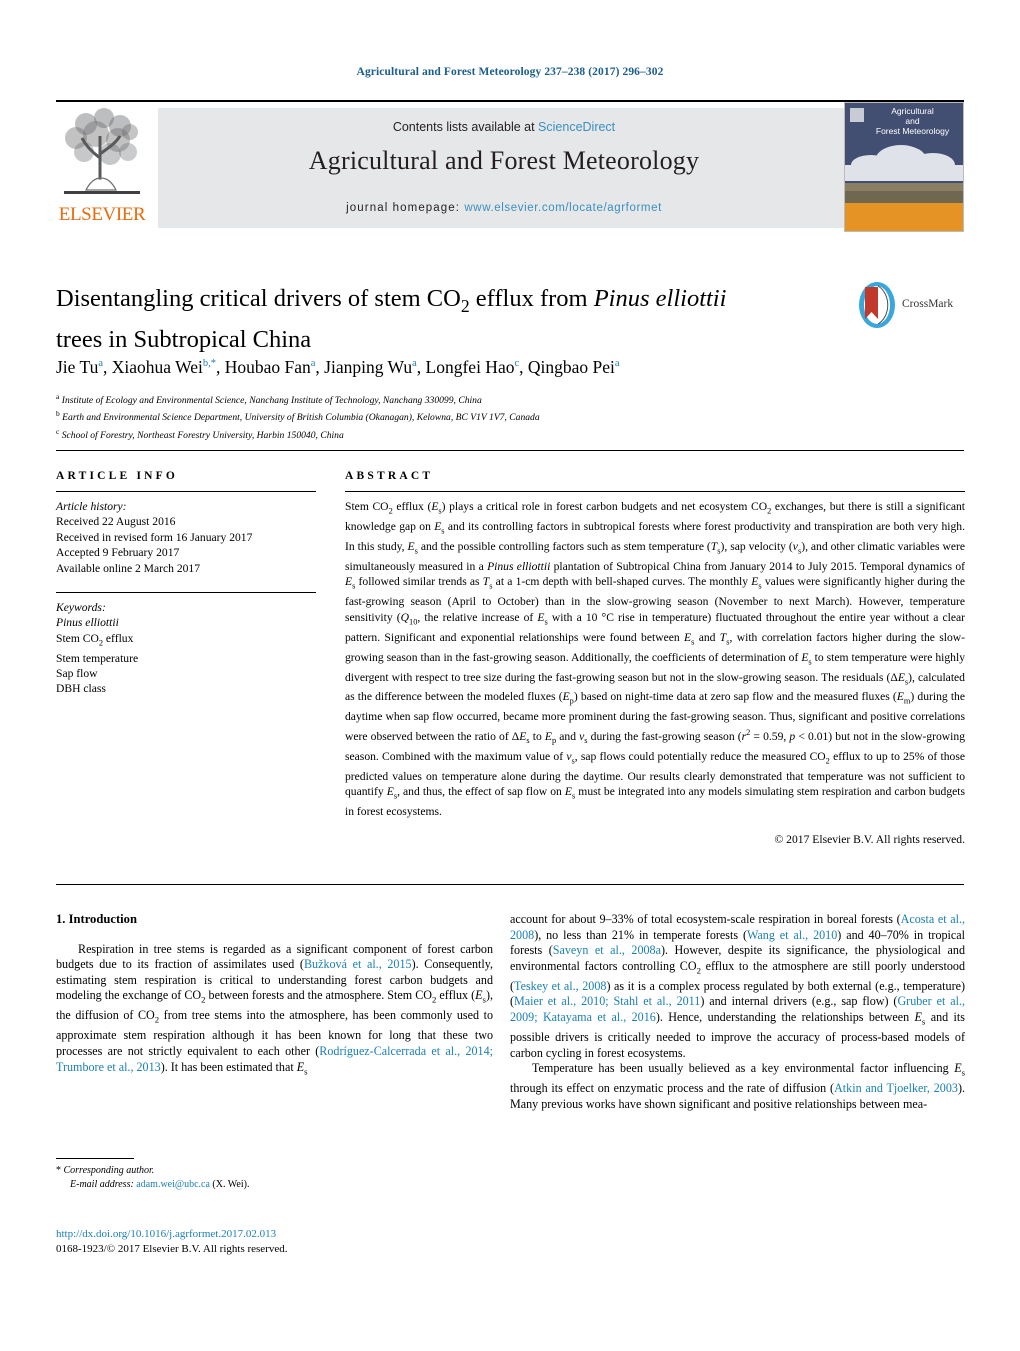 The width and height of the screenshot is (1020, 1351). I want to click on citation-link: Acosta et al., 2008, so click(737, 927).